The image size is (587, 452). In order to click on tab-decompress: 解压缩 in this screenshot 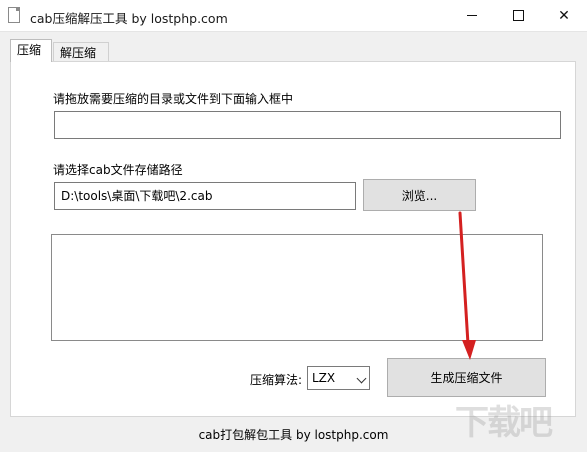, I will do `click(81, 52)`.